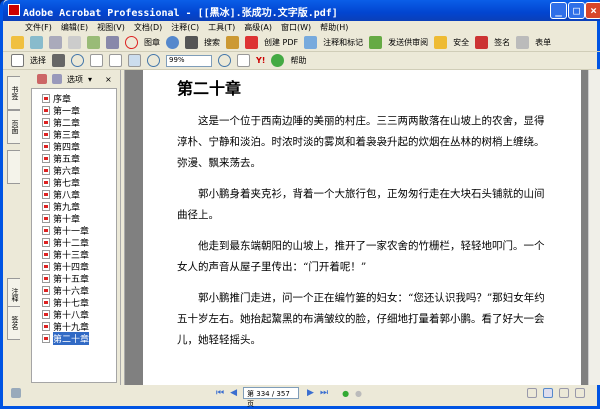 This screenshot has height=409, width=600. What do you see at coordinates (93, 42) in the screenshot?
I see `email-icon` at bounding box center [93, 42].